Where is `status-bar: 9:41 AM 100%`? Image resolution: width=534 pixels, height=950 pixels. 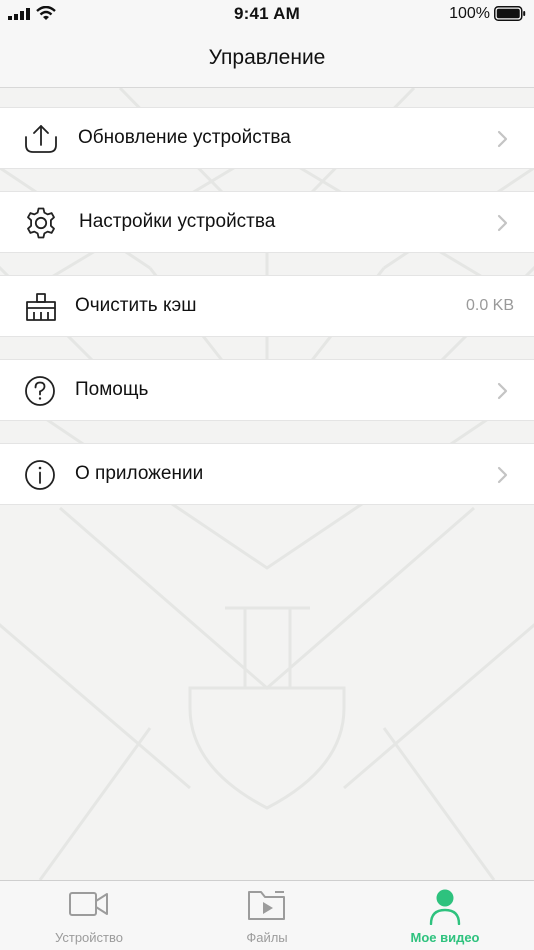
status-bar: 9:41 AM 100% is located at coordinates (267, 14).